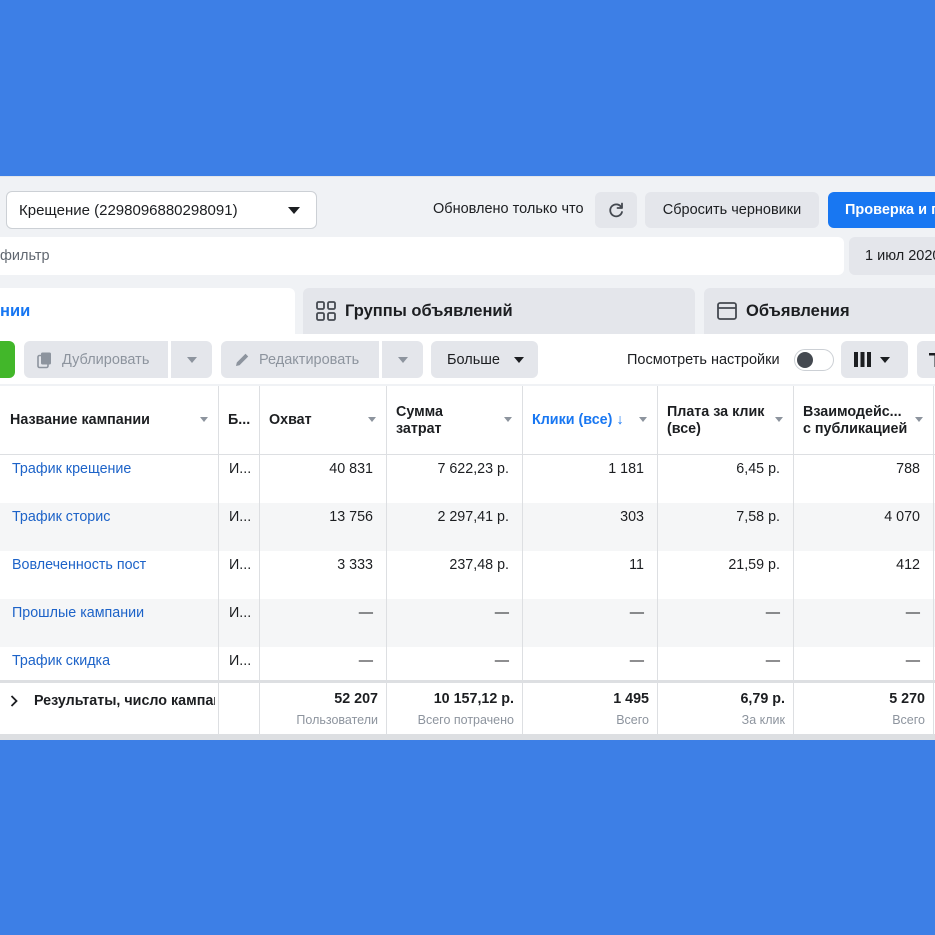 The image size is (935, 935). Describe the element at coordinates (420, 420) in the screenshot. I see `column-header-label: Сумма затрат` at that location.